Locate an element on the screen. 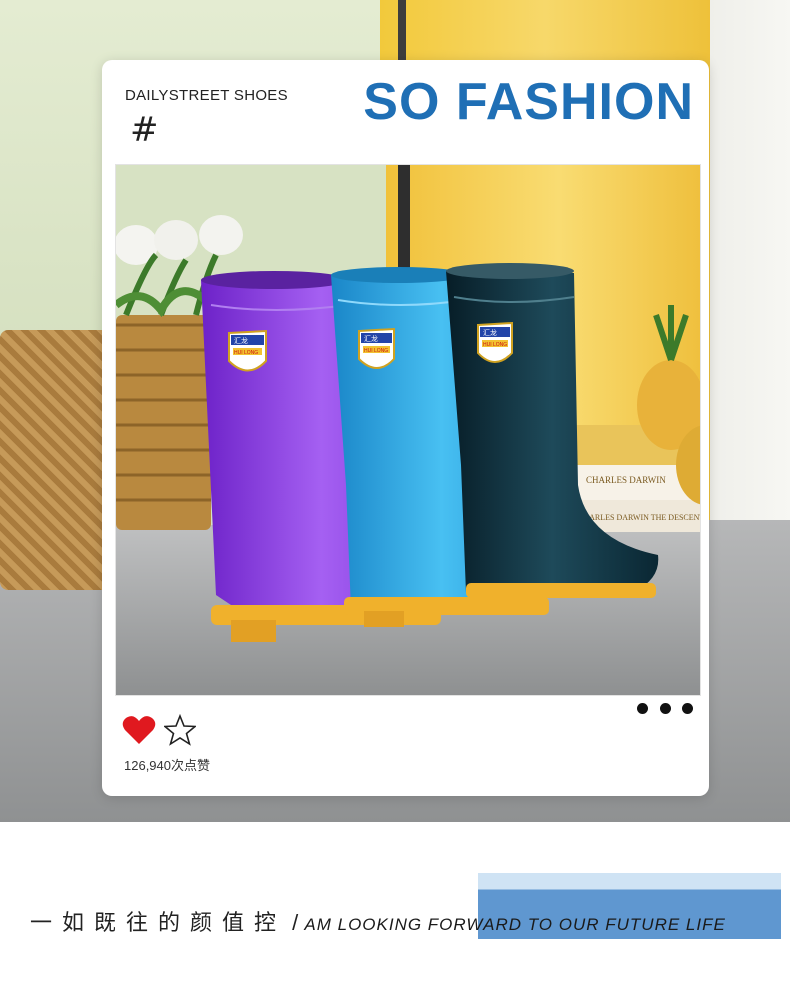 The image size is (790, 985). star-icon is located at coordinates (180, 732).